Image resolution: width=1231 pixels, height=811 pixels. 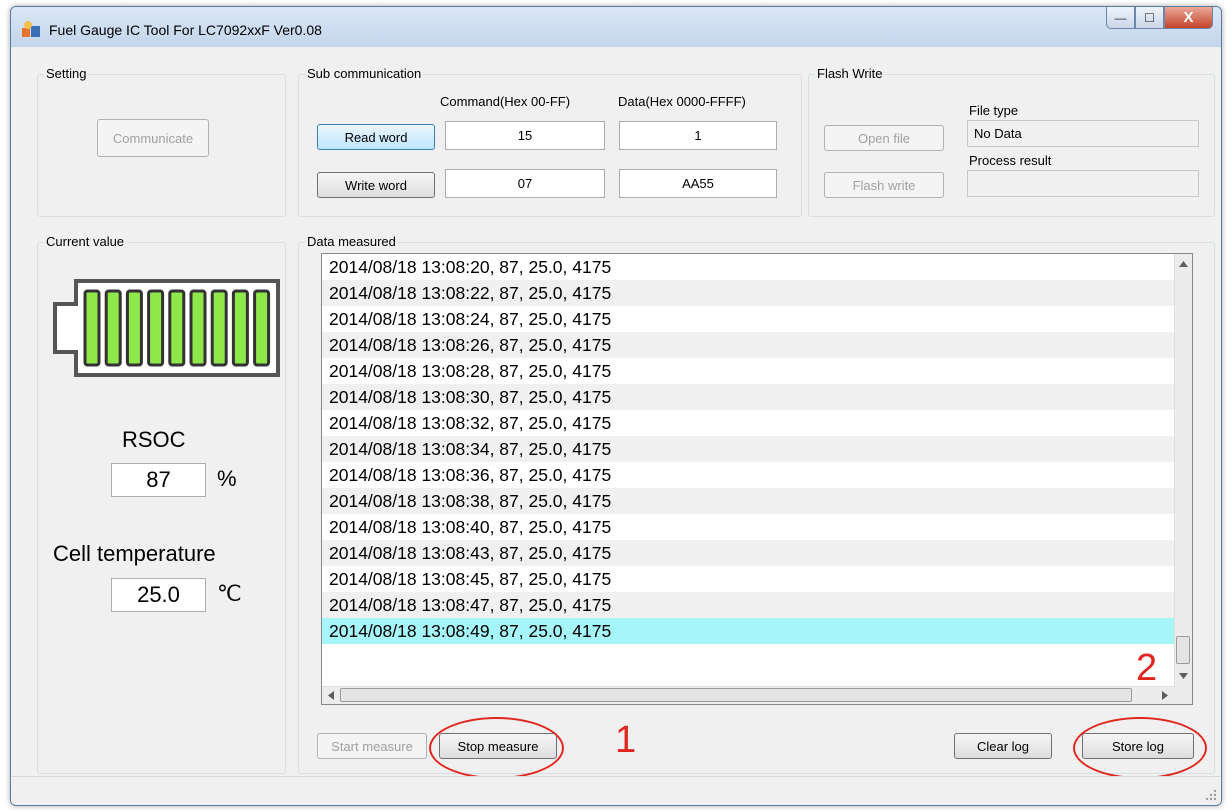 What do you see at coordinates (1211, 795) in the screenshot?
I see `resize-grip-icon` at bounding box center [1211, 795].